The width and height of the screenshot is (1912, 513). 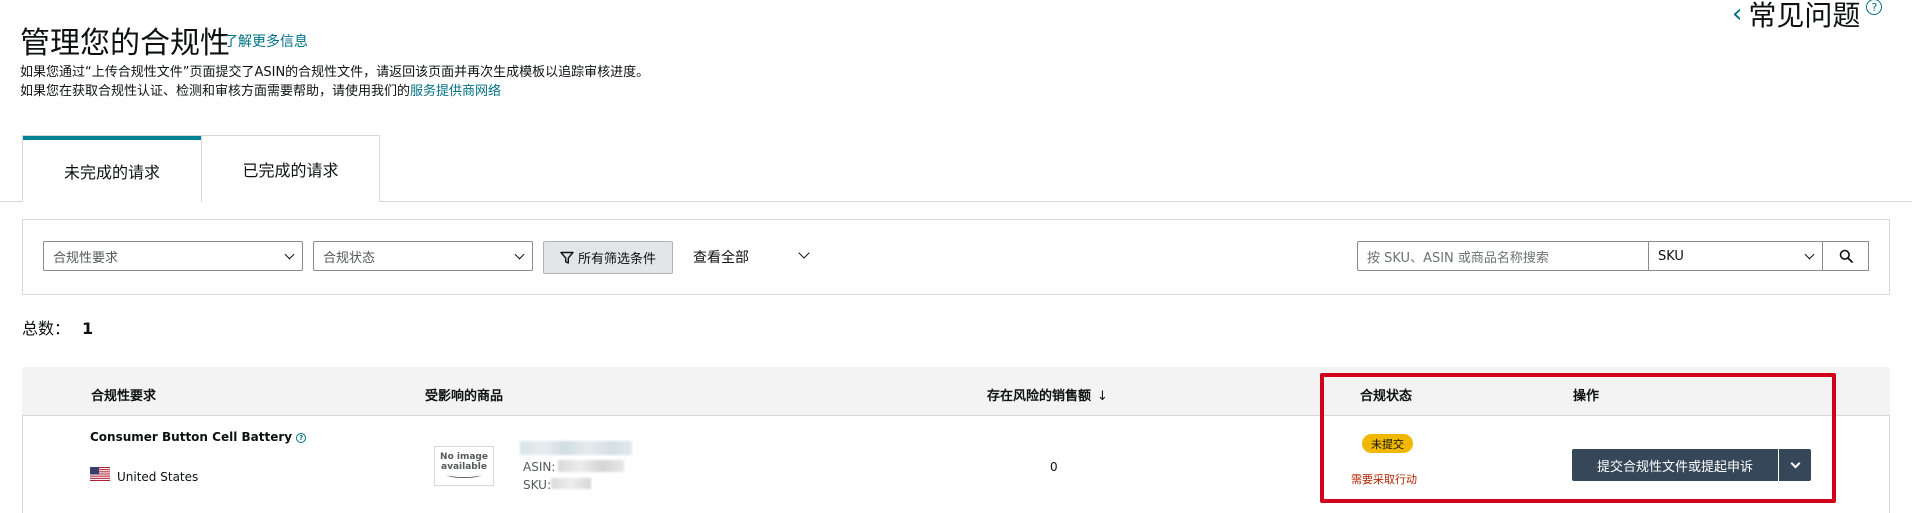 What do you see at coordinates (125, 43) in the screenshot?
I see `page-title: 管理您的合规性` at bounding box center [125, 43].